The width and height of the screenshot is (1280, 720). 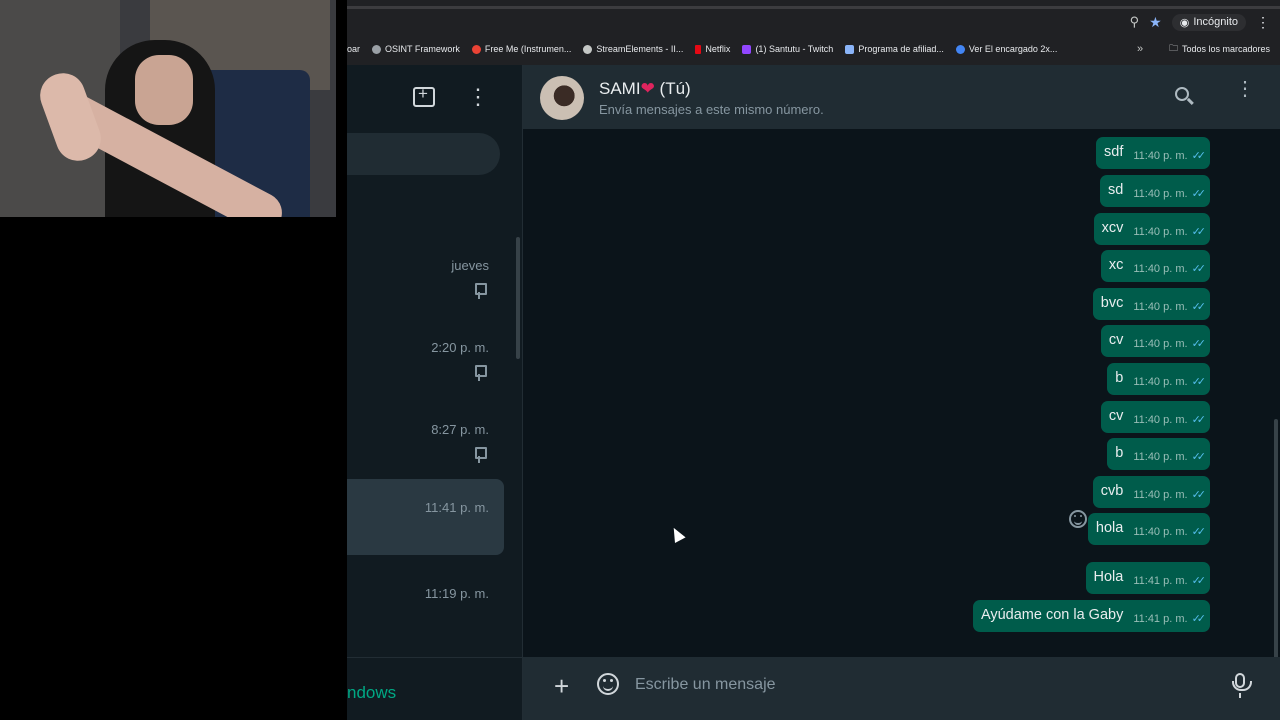 What do you see at coordinates (1116, 416) in the screenshot?
I see `message-text: cv` at bounding box center [1116, 416].